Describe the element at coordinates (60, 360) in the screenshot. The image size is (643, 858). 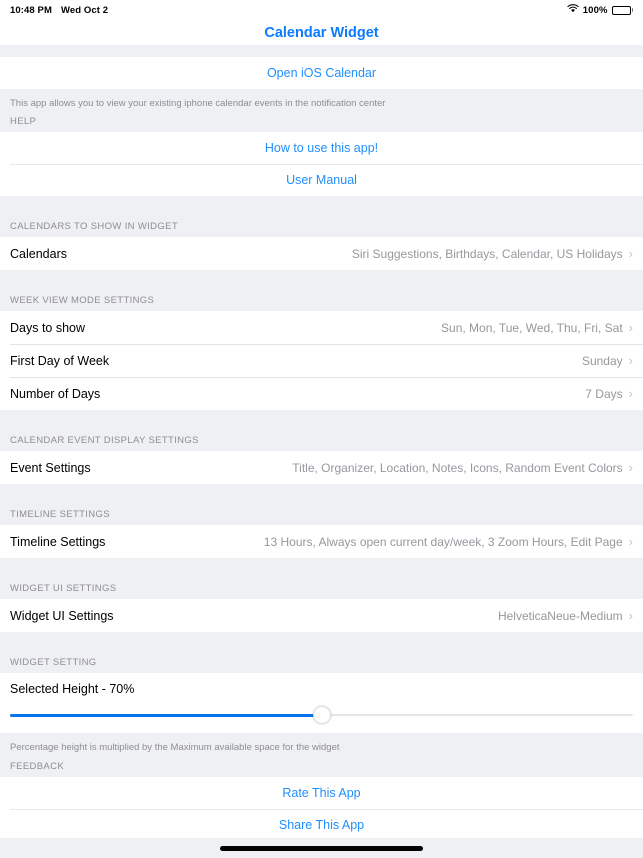
I see `row-first-day-of-week-title: First Day of Week` at that location.